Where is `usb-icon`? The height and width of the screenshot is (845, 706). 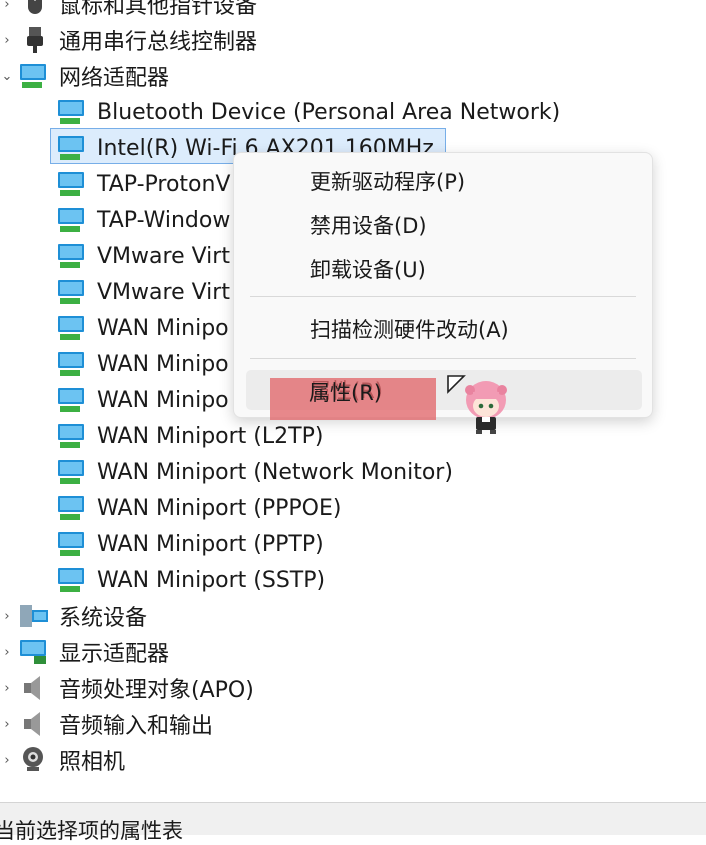
usb-icon is located at coordinates (35, 40).